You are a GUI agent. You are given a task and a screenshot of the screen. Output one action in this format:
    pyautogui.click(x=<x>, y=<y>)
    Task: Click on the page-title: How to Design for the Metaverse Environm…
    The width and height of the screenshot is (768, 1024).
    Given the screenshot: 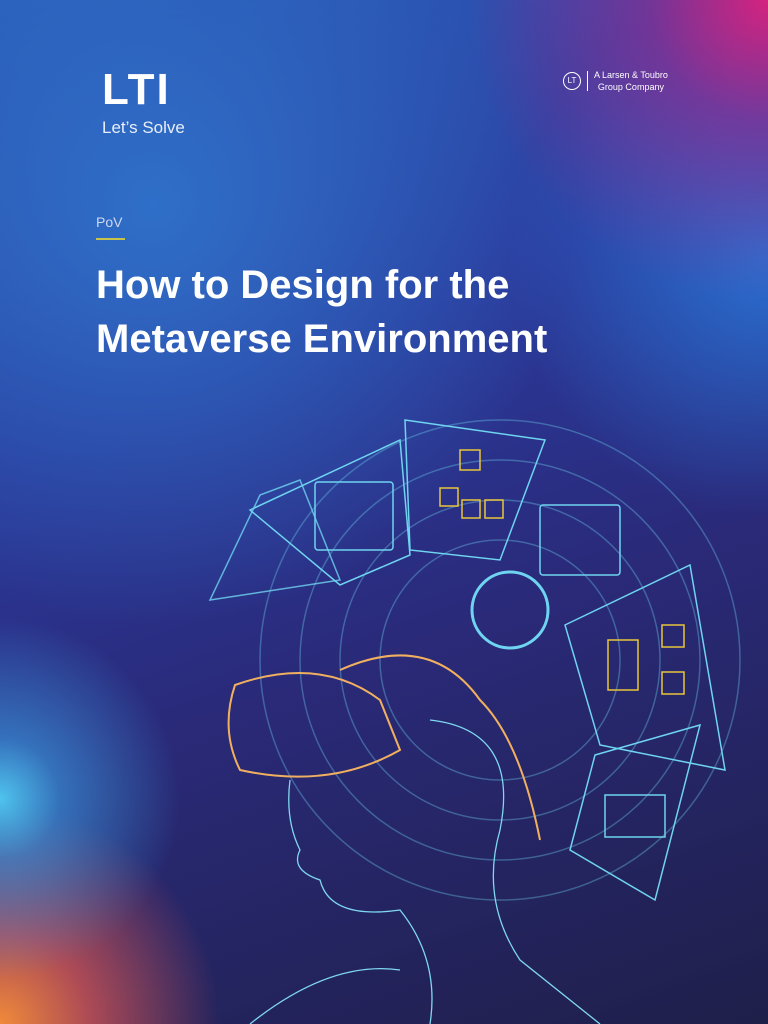 What is the action you would take?
    pyautogui.click(x=322, y=312)
    